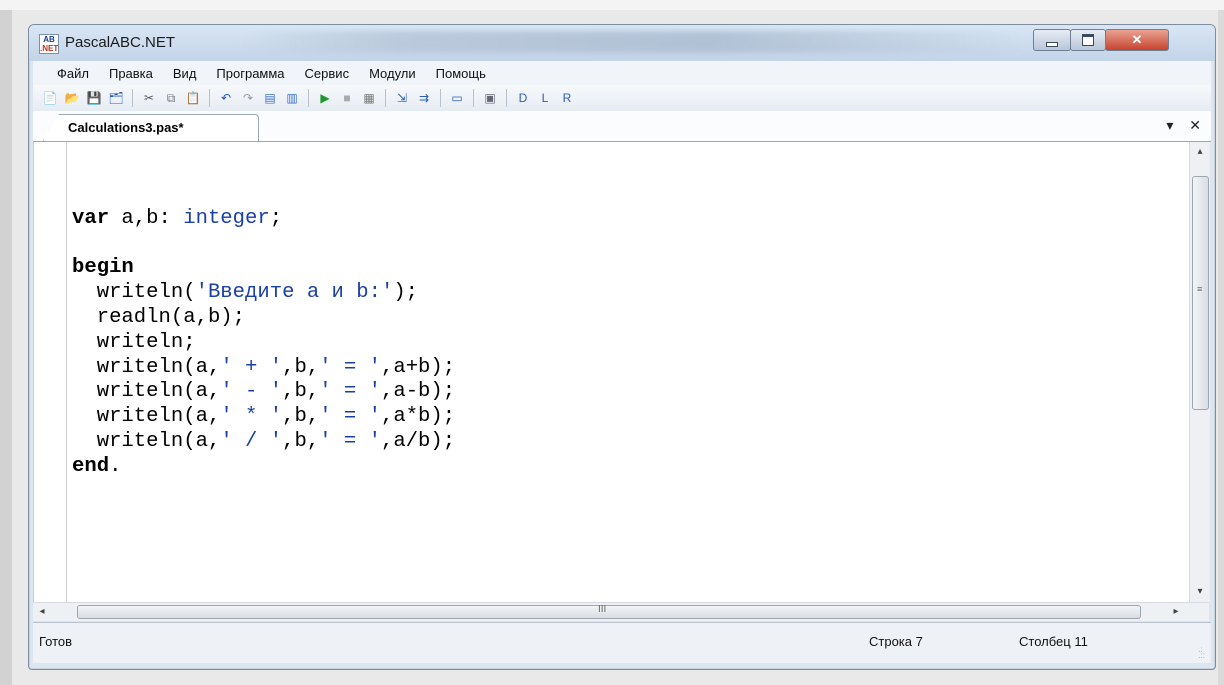  I want to click on save-all-icon: 🗂, so click(116, 98).